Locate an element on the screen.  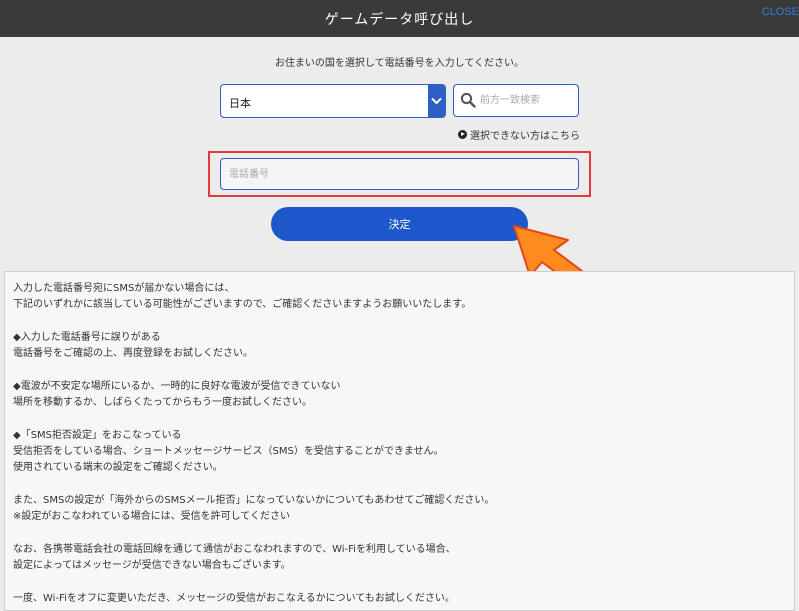
country-search-input is located at coordinates (528, 100).